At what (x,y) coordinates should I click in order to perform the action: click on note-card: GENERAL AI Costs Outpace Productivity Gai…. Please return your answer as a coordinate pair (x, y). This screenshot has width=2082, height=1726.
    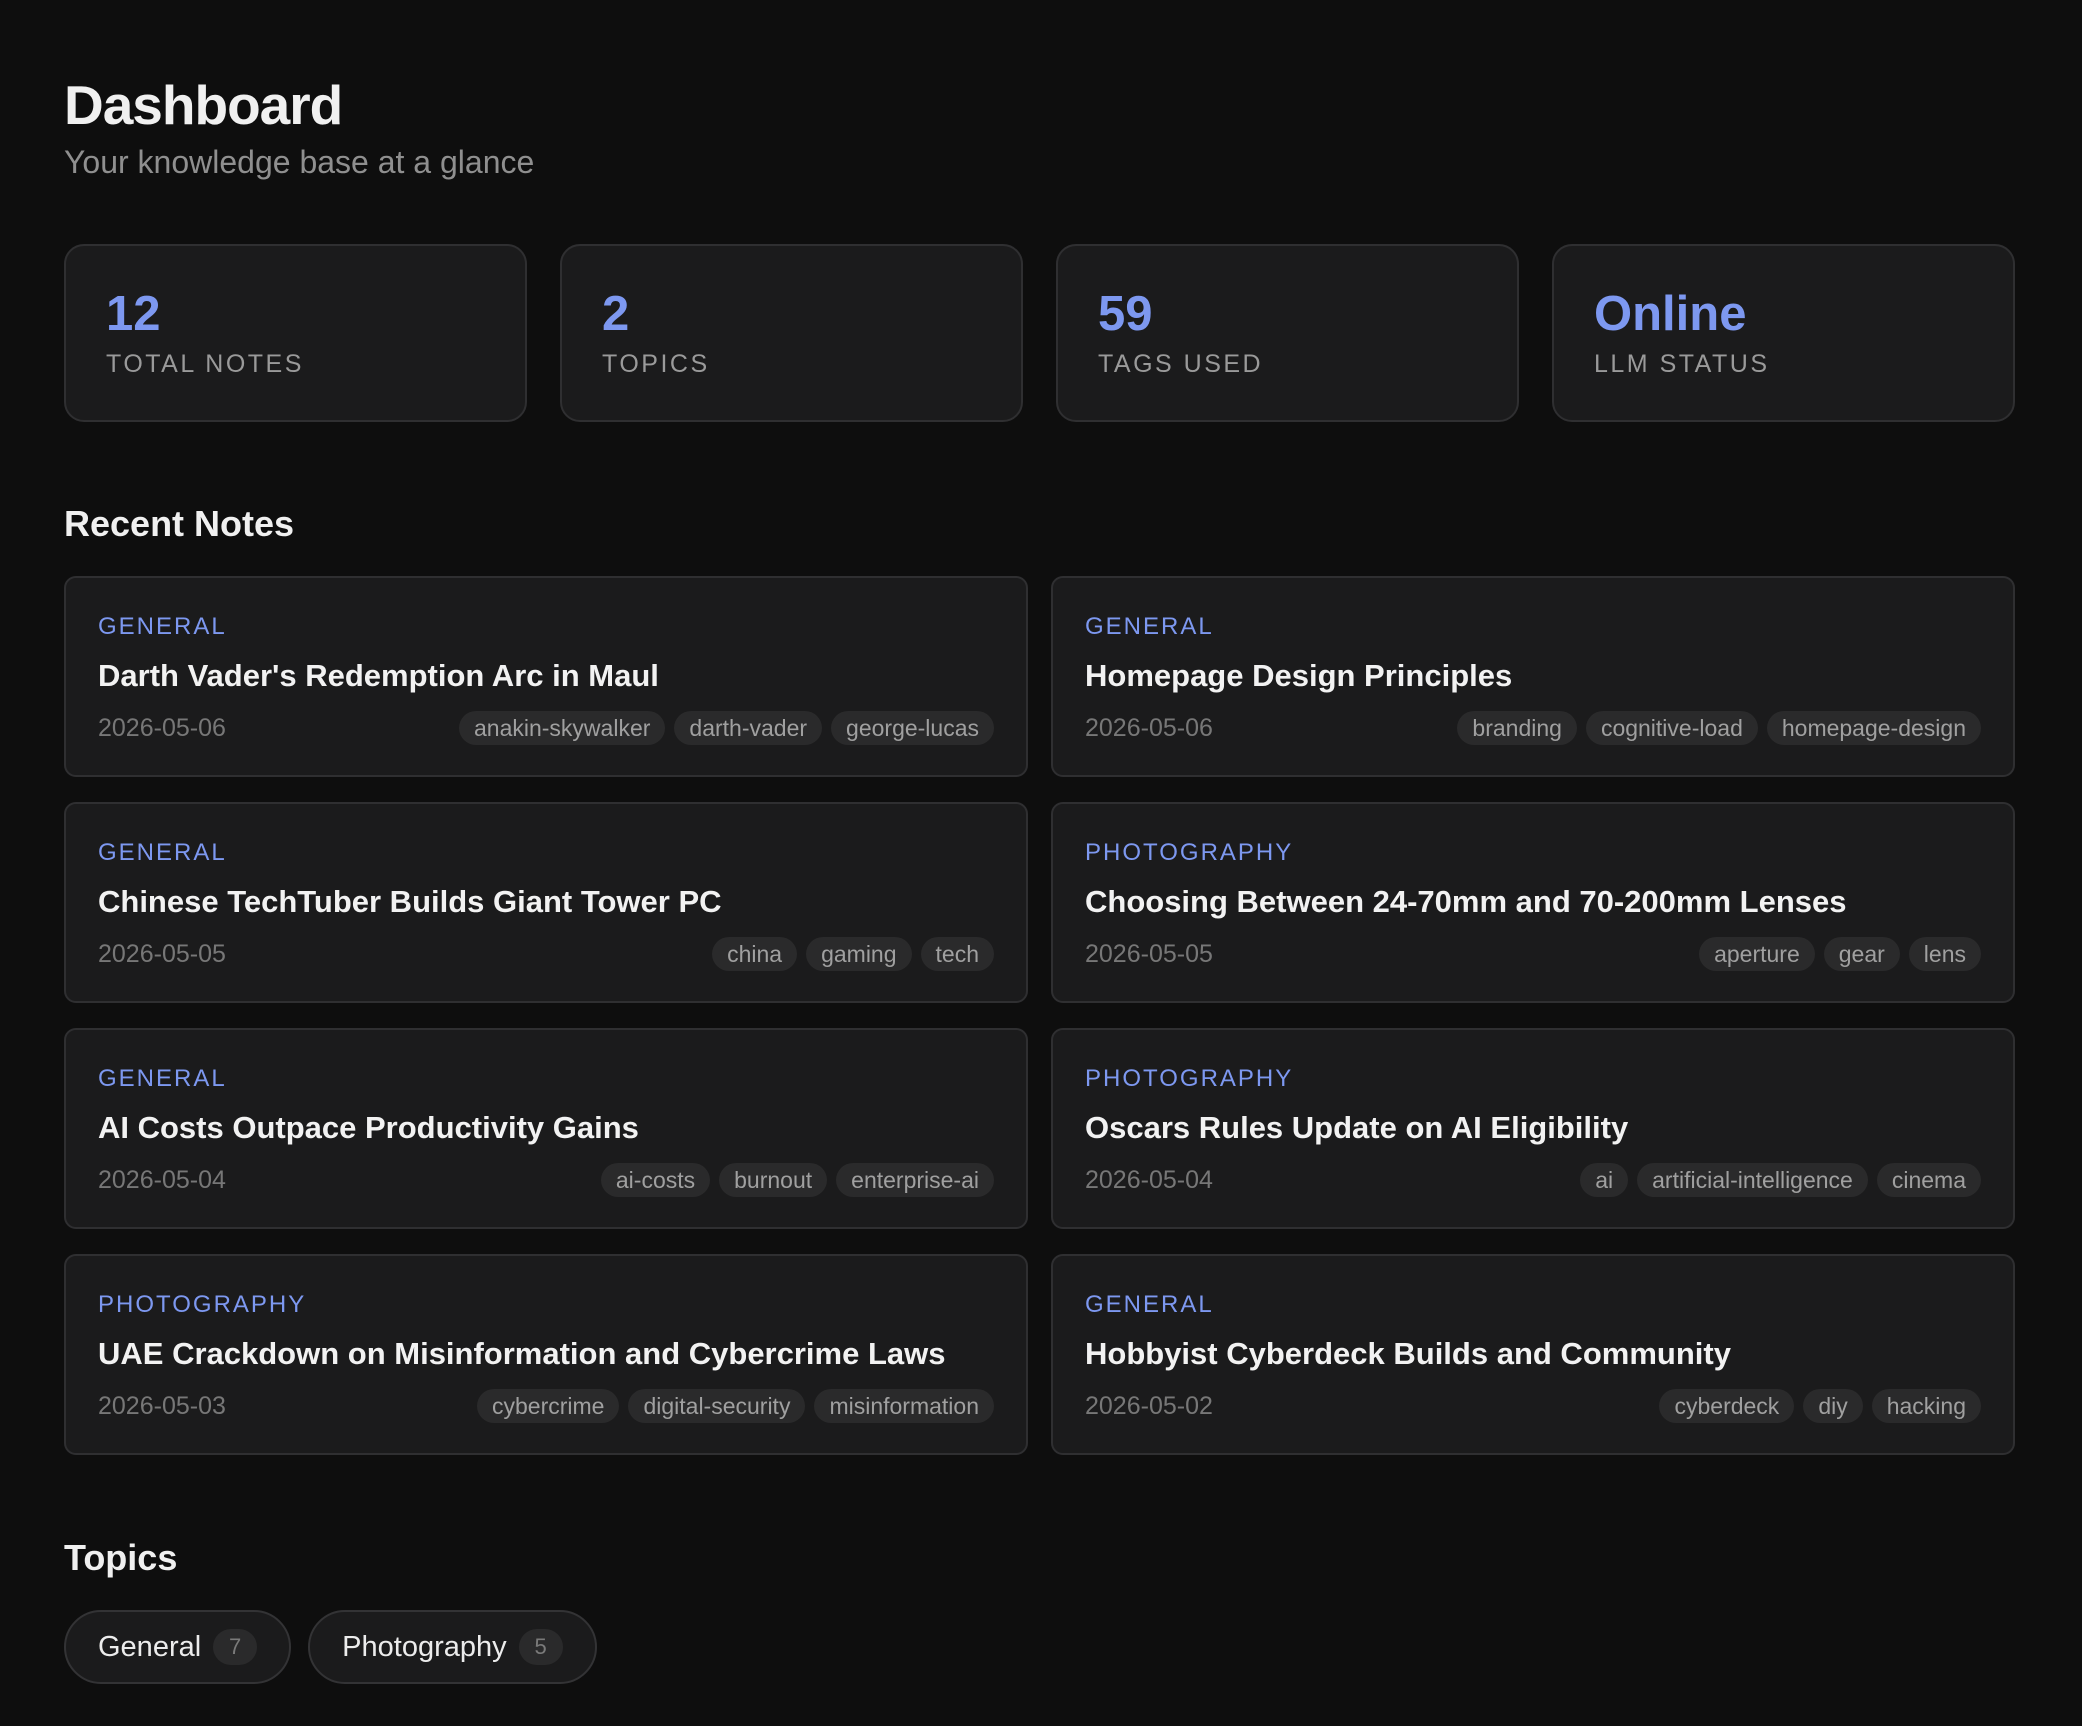
    Looking at the image, I should click on (546, 1128).